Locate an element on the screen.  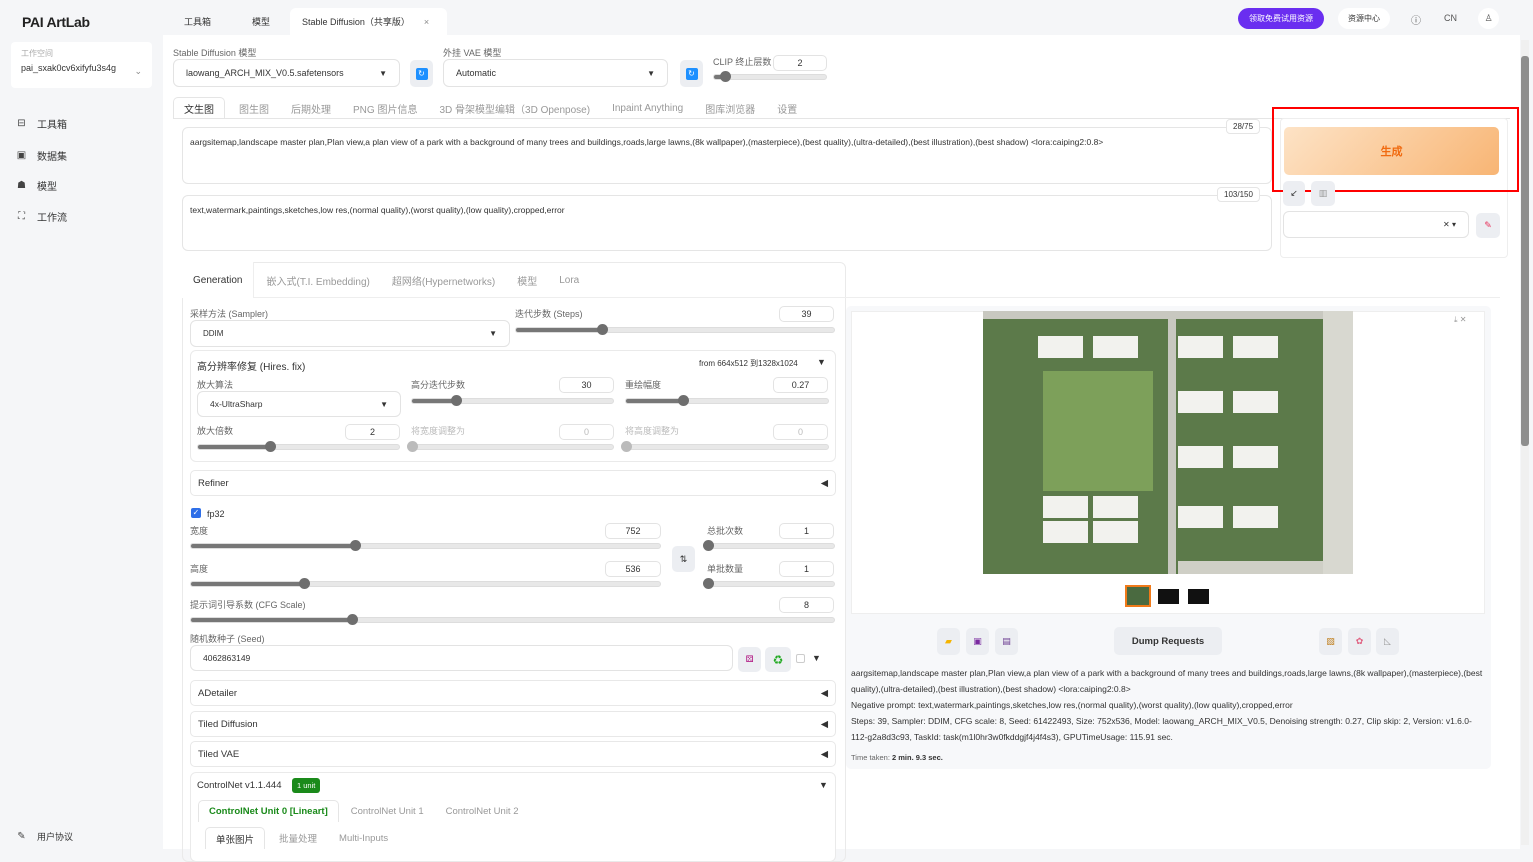
tab-extras: 后期处理 is located at coordinates (311, 108).